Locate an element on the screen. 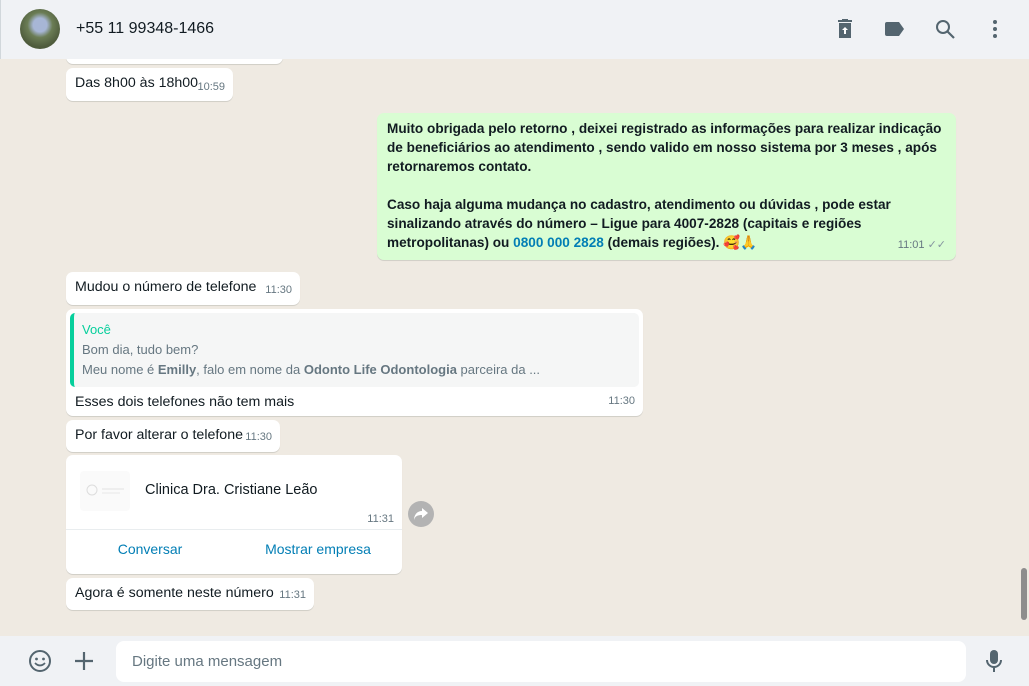 This screenshot has height=686, width=1029. emoji-icon is located at coordinates (40, 661).